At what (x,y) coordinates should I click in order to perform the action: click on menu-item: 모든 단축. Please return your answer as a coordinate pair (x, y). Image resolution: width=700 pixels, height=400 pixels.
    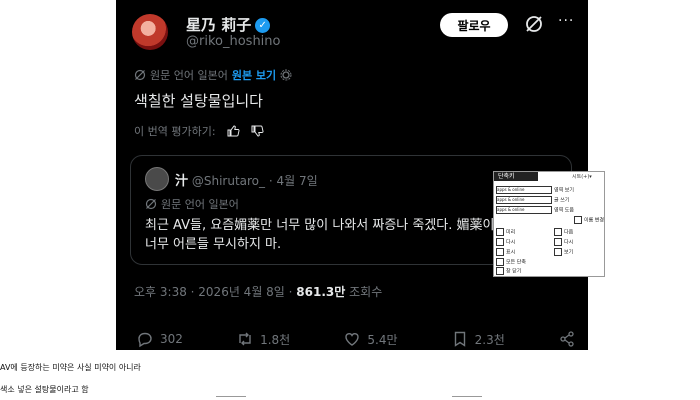
    Looking at the image, I should click on (511, 262).